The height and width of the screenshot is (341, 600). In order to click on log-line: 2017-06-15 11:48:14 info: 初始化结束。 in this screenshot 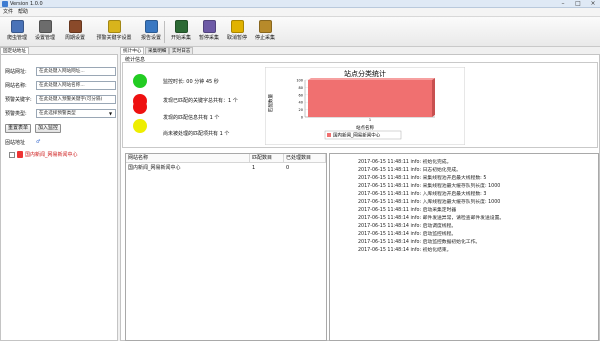, I will do `click(405, 250)`.